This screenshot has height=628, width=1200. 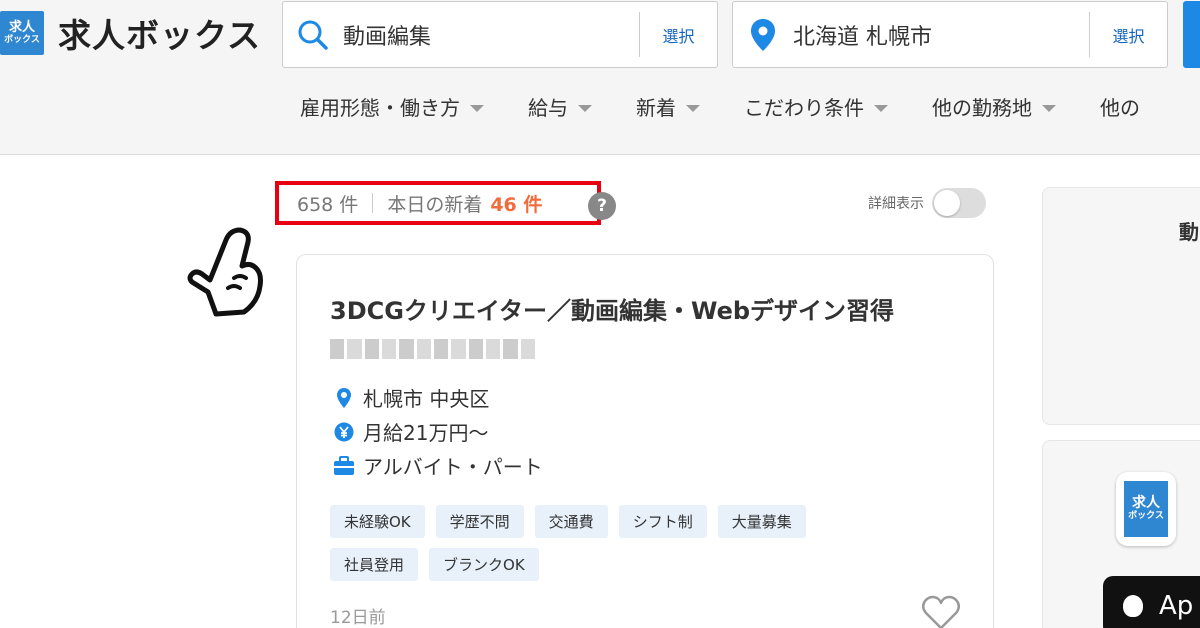 What do you see at coordinates (358, 618) in the screenshot?
I see `posted-date: 12日前` at bounding box center [358, 618].